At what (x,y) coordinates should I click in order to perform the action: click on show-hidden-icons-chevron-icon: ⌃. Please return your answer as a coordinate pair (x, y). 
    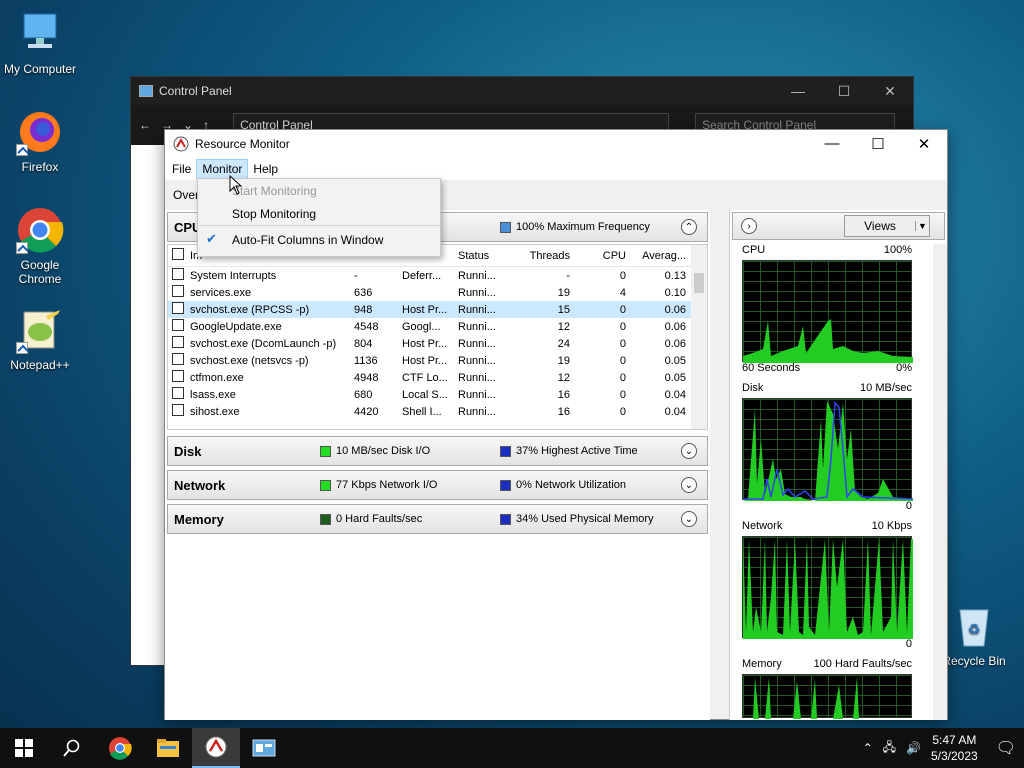
    Looking at the image, I should click on (868, 748).